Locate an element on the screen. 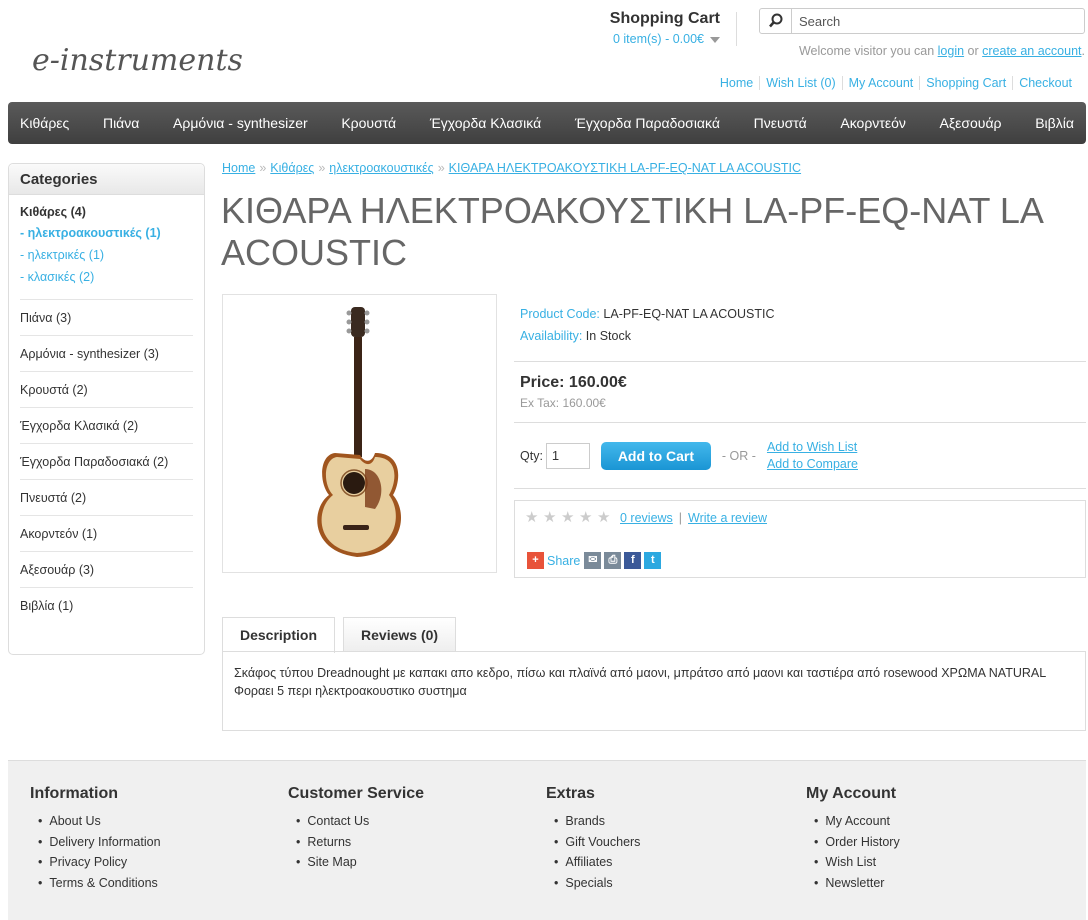 The height and width of the screenshot is (920, 1088). footer-heading: Customer Service is located at coordinates (356, 793).